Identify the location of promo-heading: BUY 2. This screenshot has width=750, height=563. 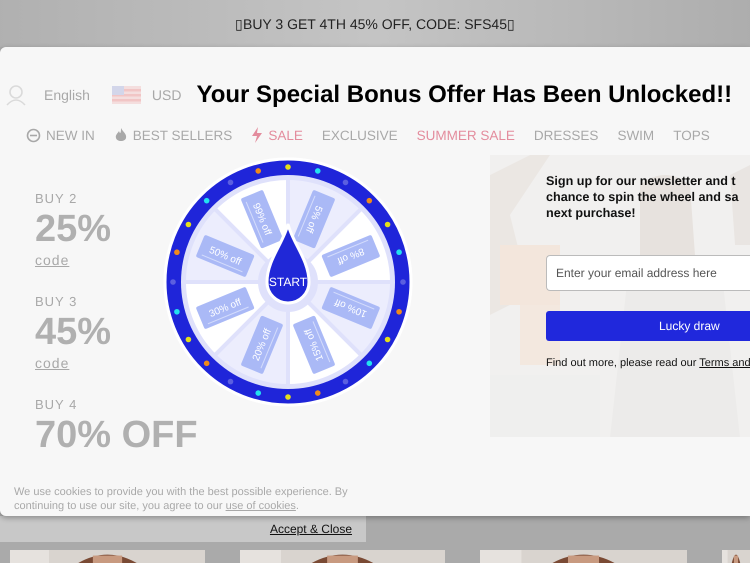
(56, 198).